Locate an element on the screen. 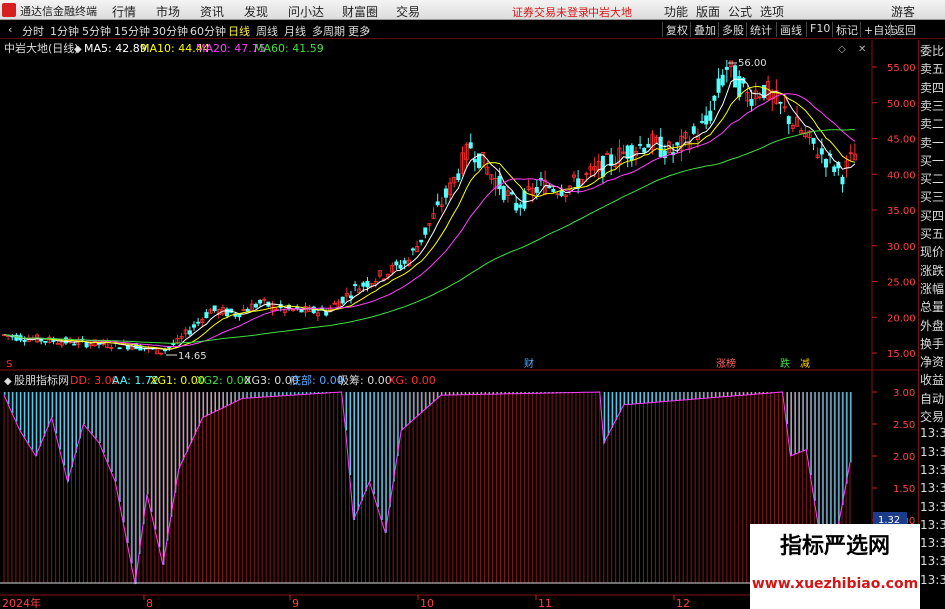 This screenshot has width=945, height=609. period-multi: 多周期 is located at coordinates (328, 31).